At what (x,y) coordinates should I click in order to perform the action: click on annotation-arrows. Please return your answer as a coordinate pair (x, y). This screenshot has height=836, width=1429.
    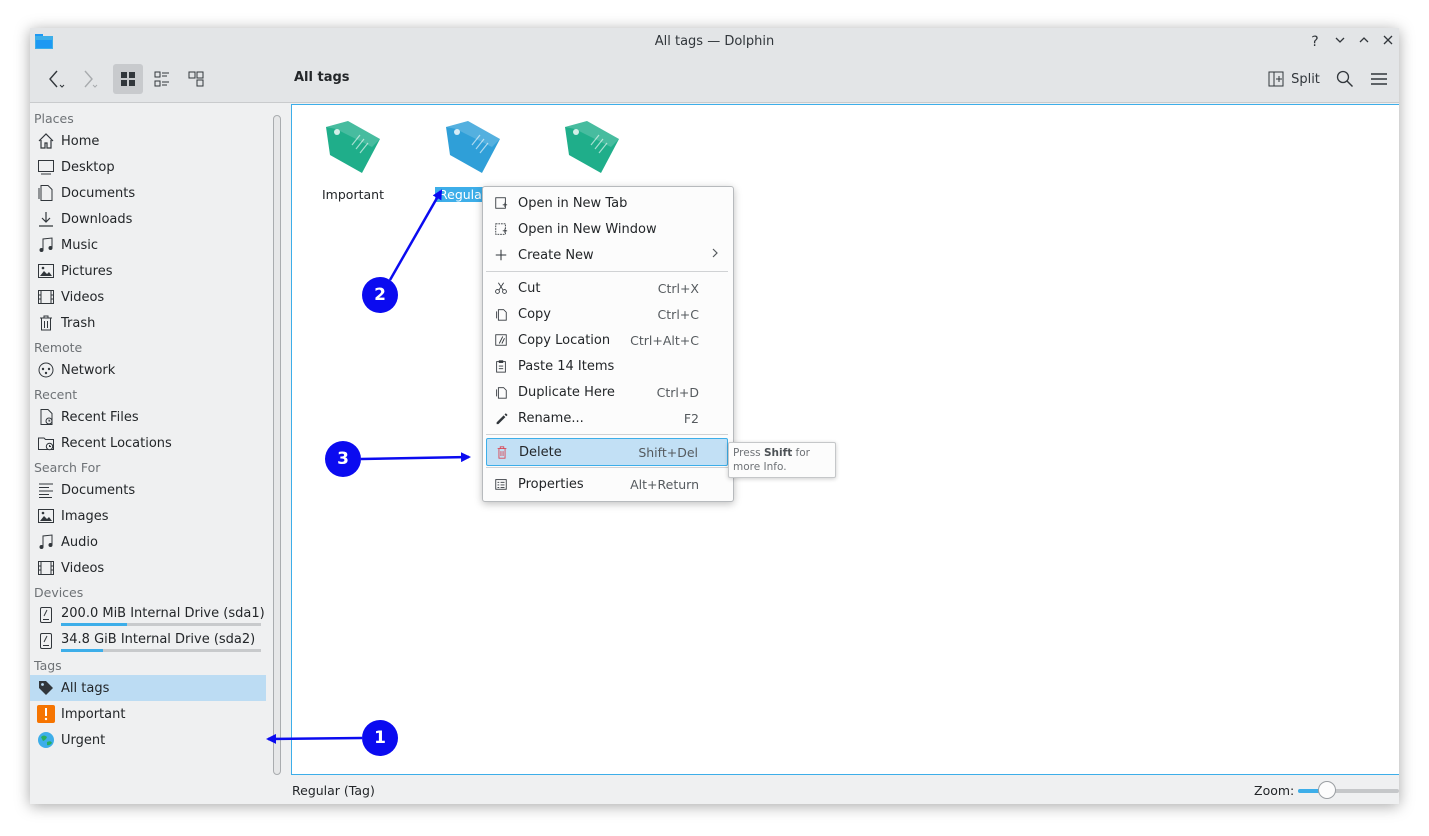
    Looking at the image, I should click on (368, 466).